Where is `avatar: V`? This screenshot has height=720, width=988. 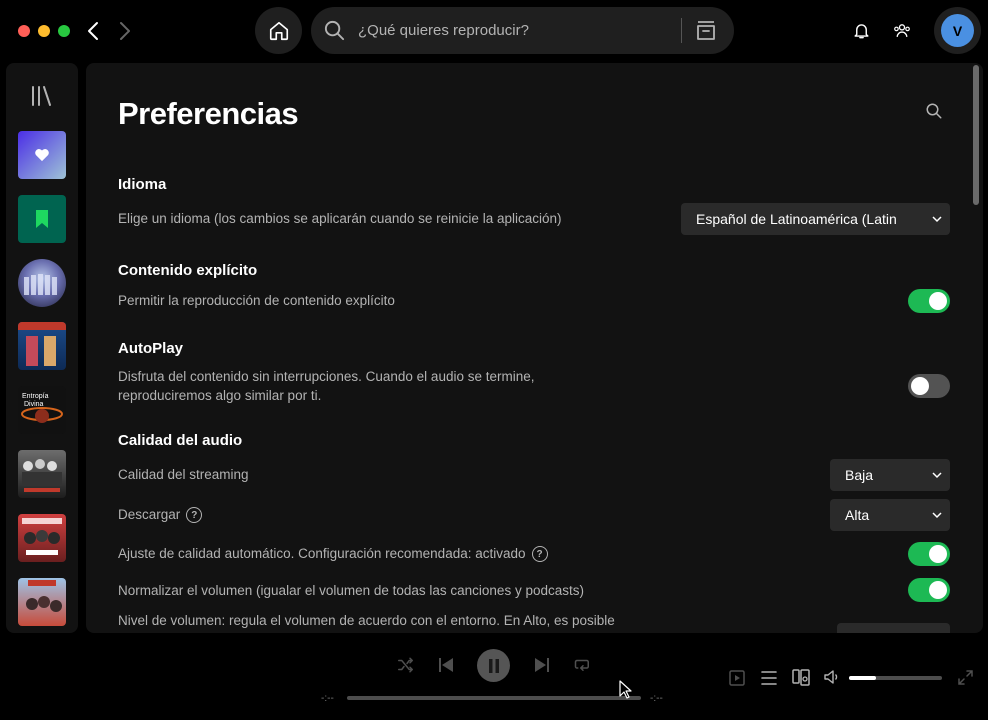 avatar: V is located at coordinates (957, 30).